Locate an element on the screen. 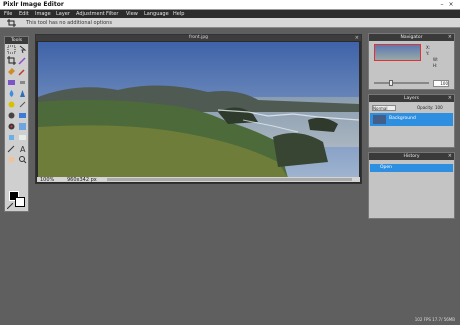 Image resolution: width=460 pixels, height=325 pixels. menu-help: Help is located at coordinates (178, 14).